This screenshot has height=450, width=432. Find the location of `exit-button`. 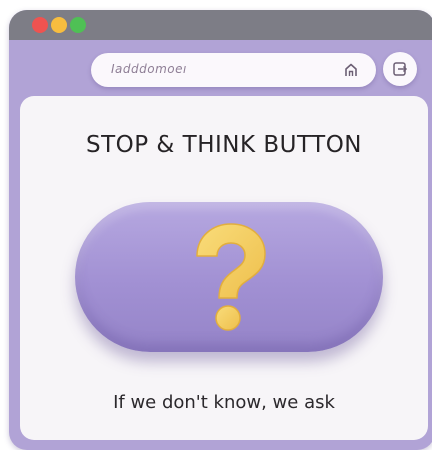

exit-button is located at coordinates (400, 69).